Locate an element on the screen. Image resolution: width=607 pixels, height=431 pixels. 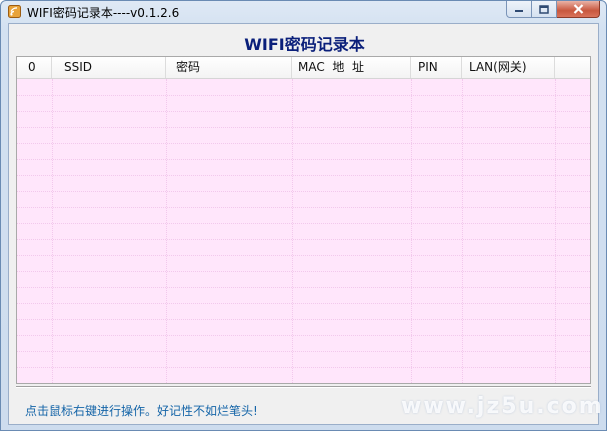
page-title: WIFI密码记录本 is located at coordinates (304, 44).